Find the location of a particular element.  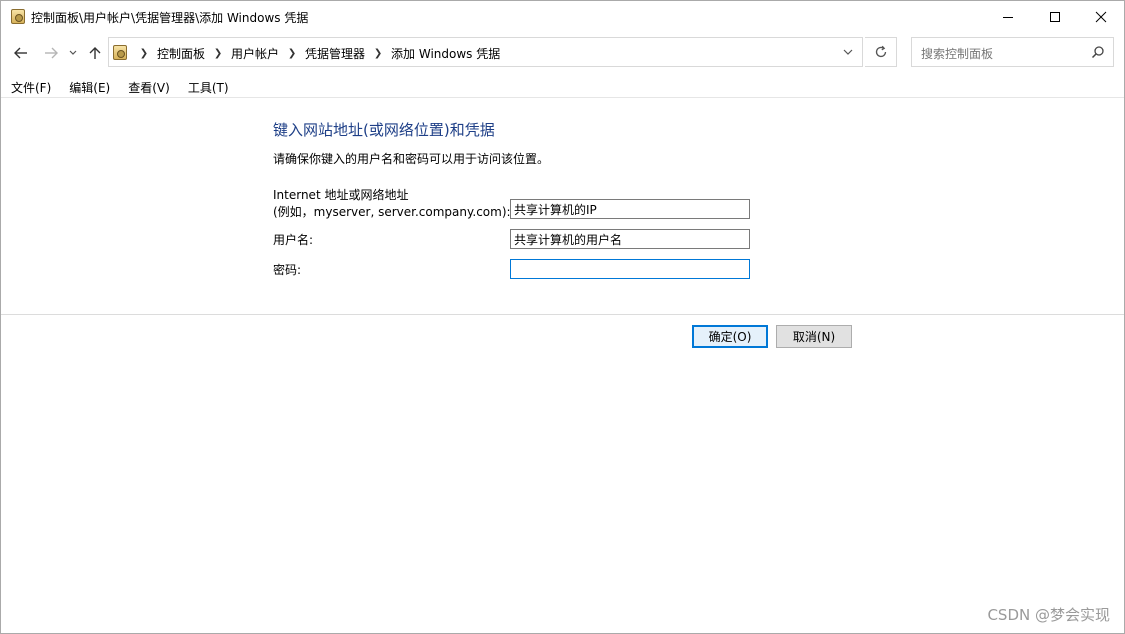

address-label-line1: Internet 地址或网络地址 is located at coordinates (341, 195).